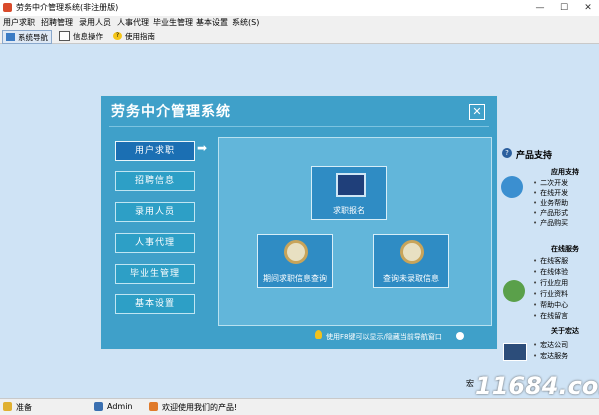 This screenshot has height=415, width=599. Describe the element at coordinates (564, 8) in the screenshot. I see `maximize-button: ☐` at that location.